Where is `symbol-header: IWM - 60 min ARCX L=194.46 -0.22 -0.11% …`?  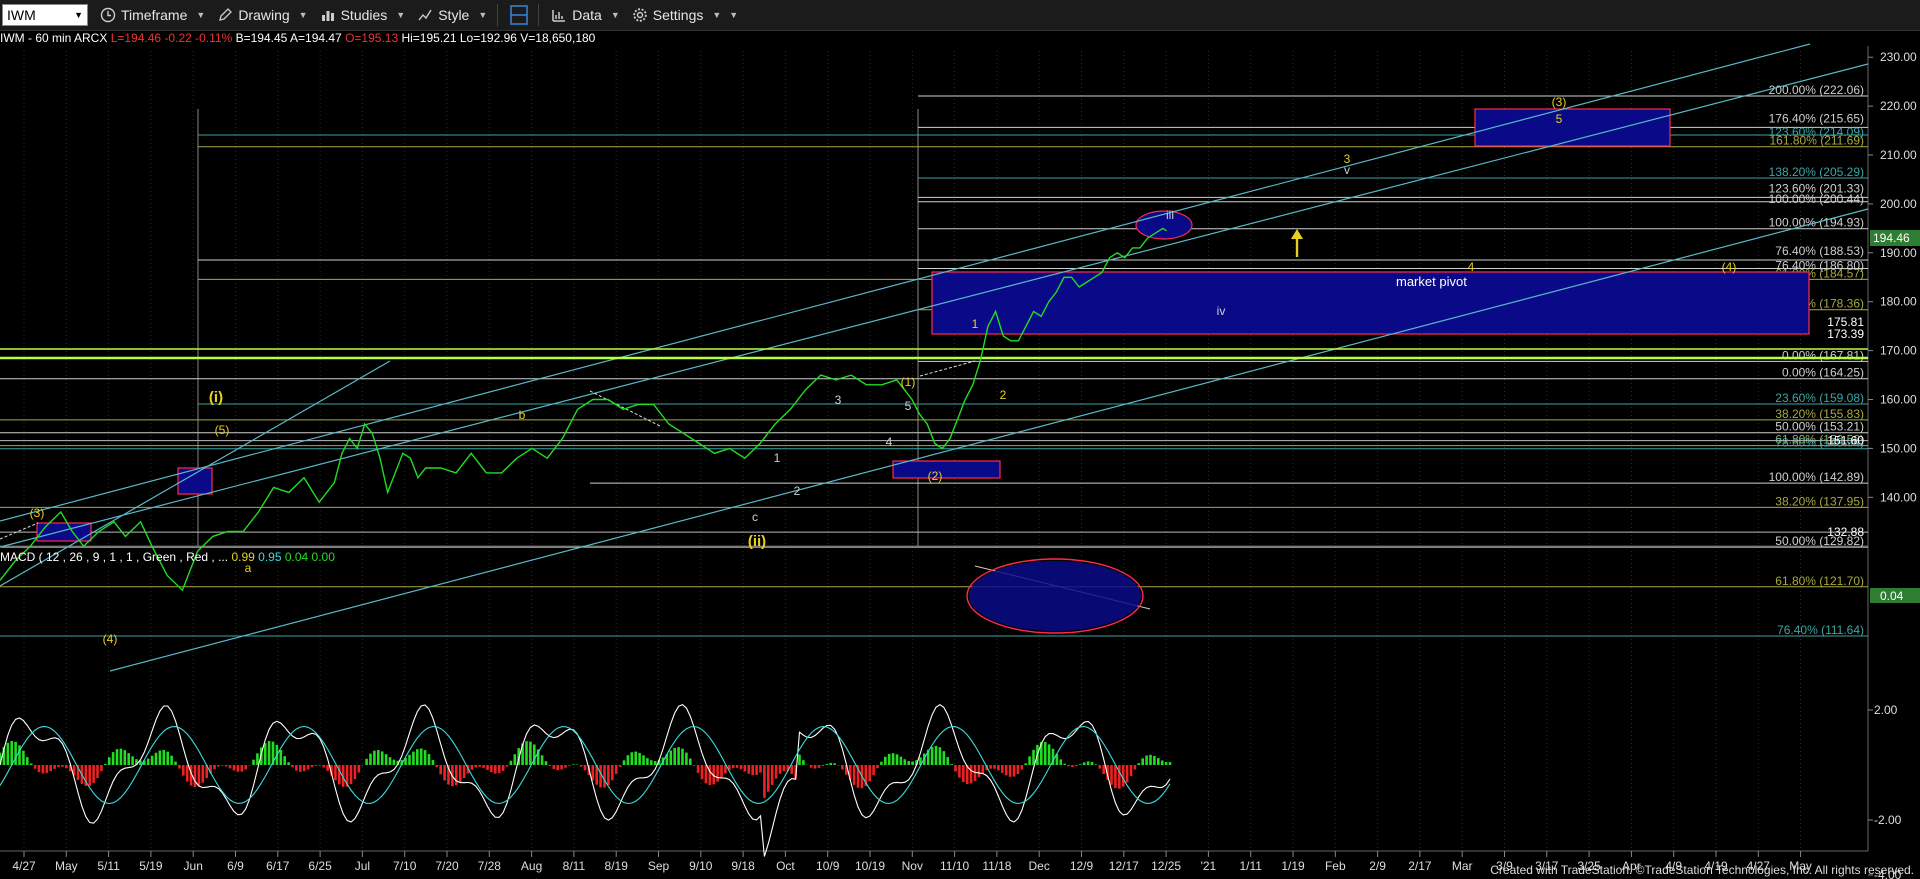 symbol-header: IWM - 60 min ARCX L=194.46 -0.22 -0.11% … is located at coordinates (298, 38).